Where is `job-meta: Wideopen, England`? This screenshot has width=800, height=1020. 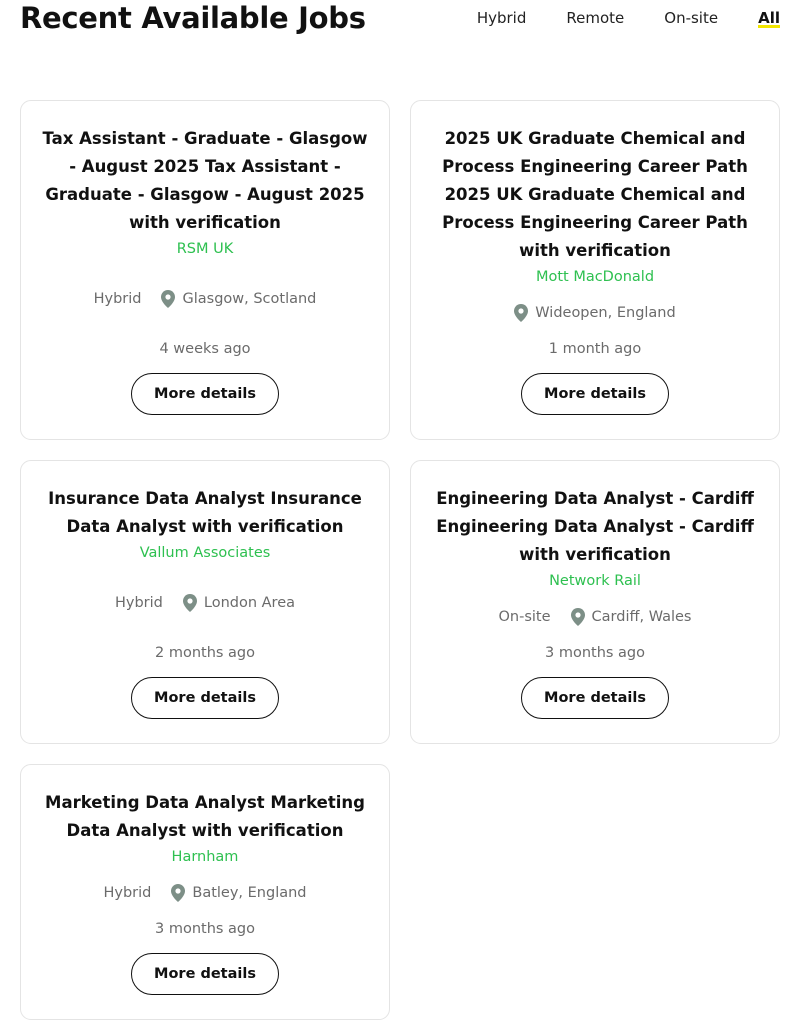 job-meta: Wideopen, England is located at coordinates (595, 313).